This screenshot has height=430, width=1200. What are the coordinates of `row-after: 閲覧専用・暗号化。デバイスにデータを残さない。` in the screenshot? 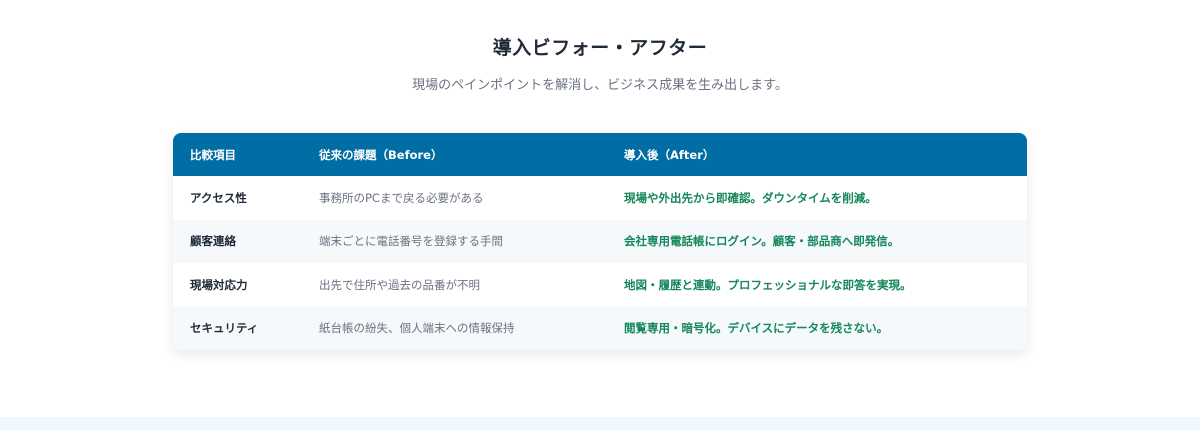 It's located at (756, 328).